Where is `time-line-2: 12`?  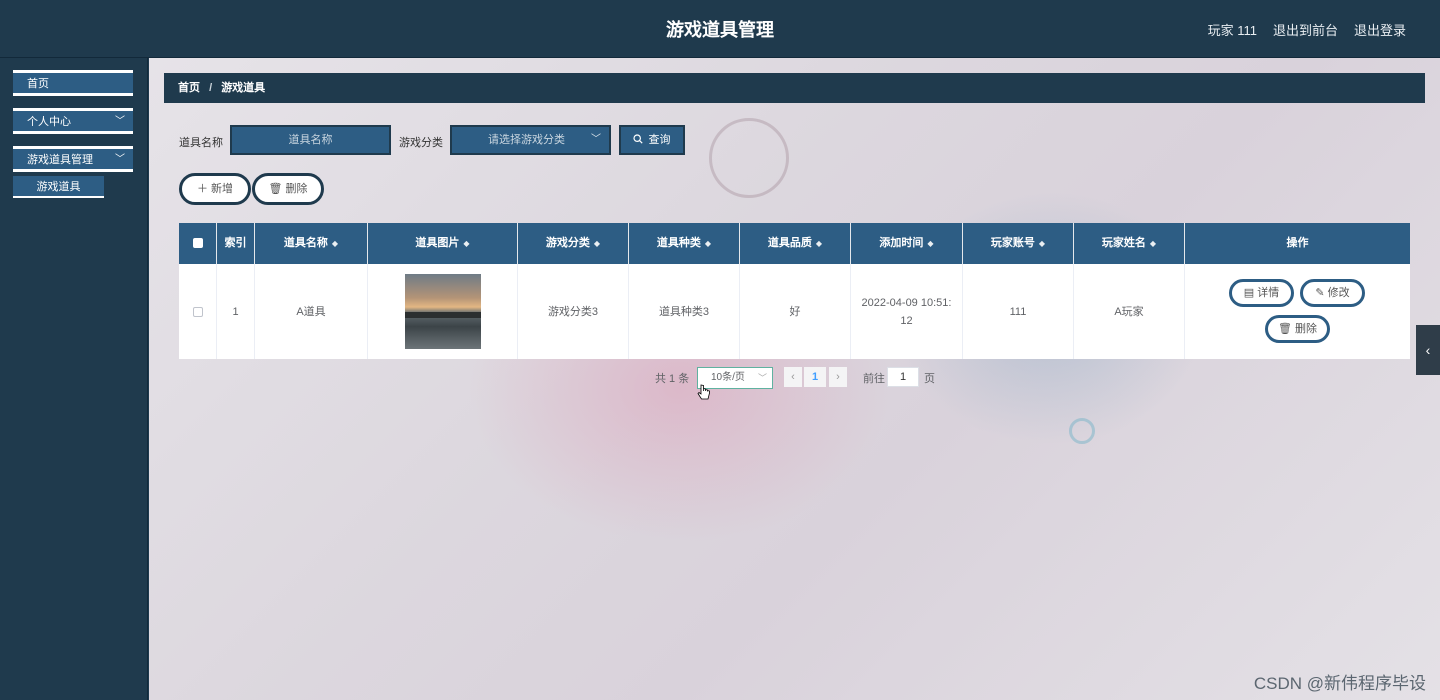
time-line-2: 12 is located at coordinates (906, 320).